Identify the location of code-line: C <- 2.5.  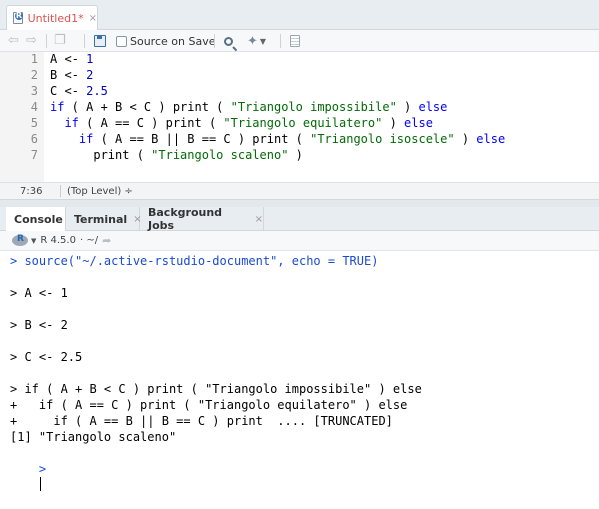
(79, 91).